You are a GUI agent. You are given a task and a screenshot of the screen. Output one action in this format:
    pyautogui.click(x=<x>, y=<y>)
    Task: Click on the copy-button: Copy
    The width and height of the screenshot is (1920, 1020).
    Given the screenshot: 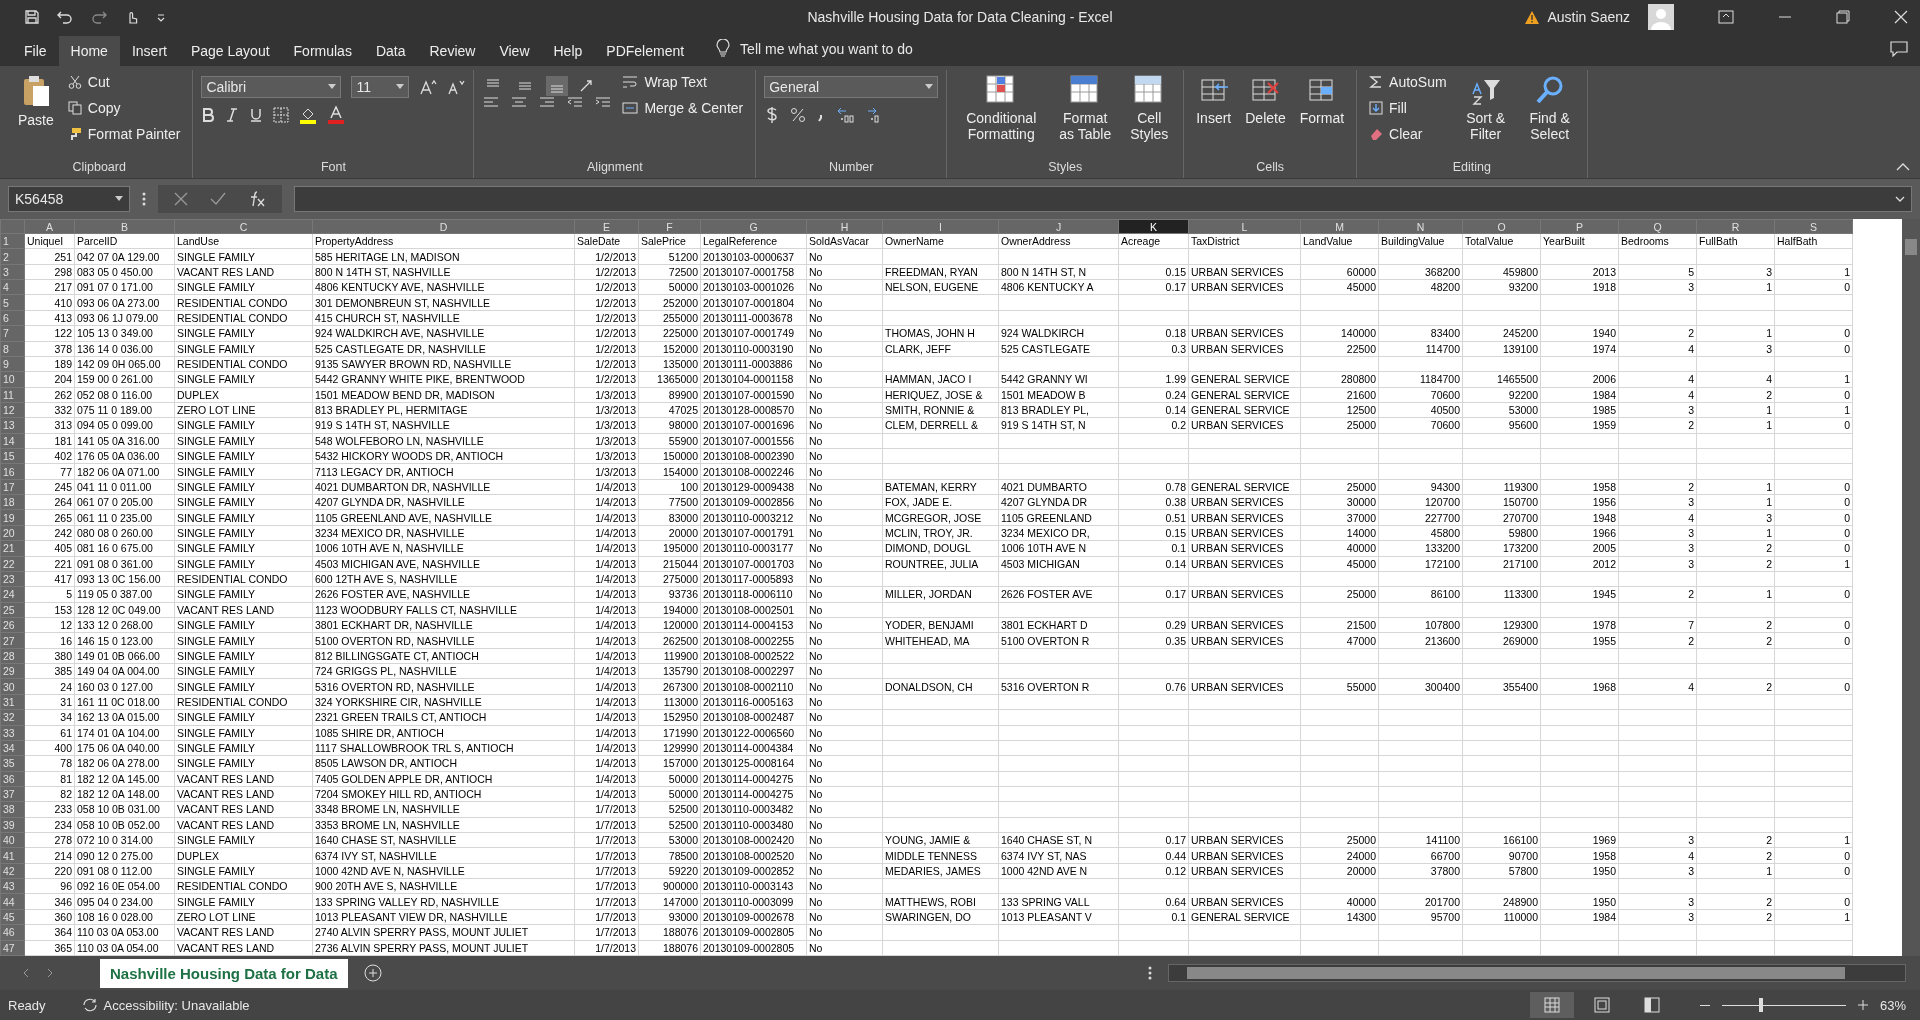 What is the action you would take?
    pyautogui.click(x=124, y=108)
    